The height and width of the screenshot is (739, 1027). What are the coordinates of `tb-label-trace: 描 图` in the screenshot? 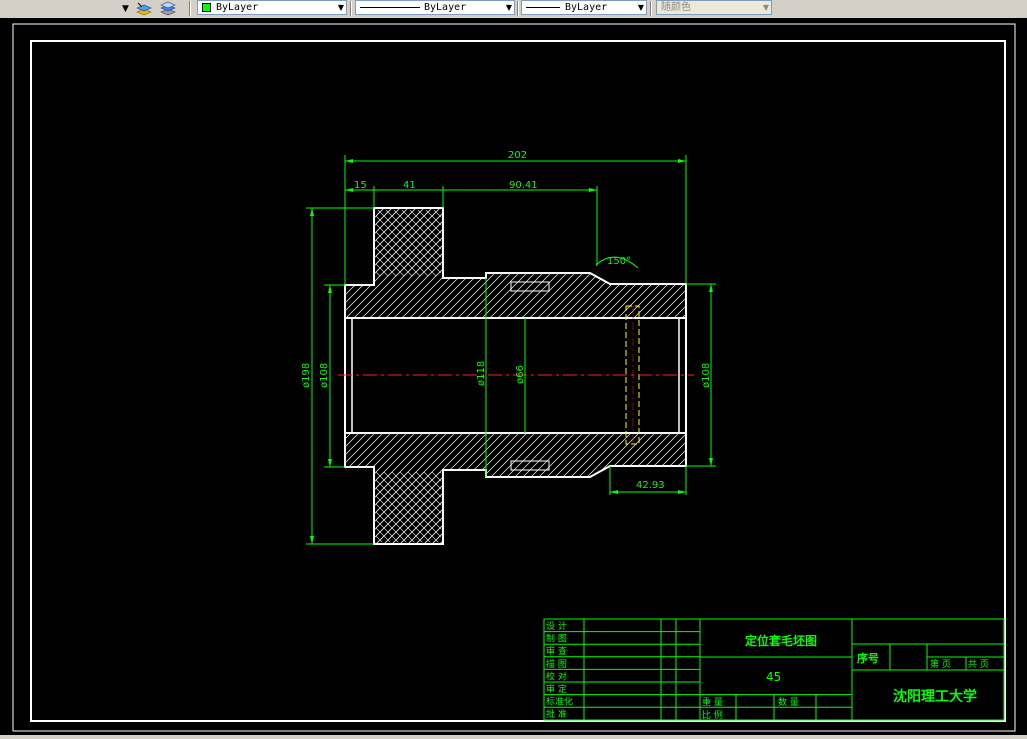 It's located at (556, 664).